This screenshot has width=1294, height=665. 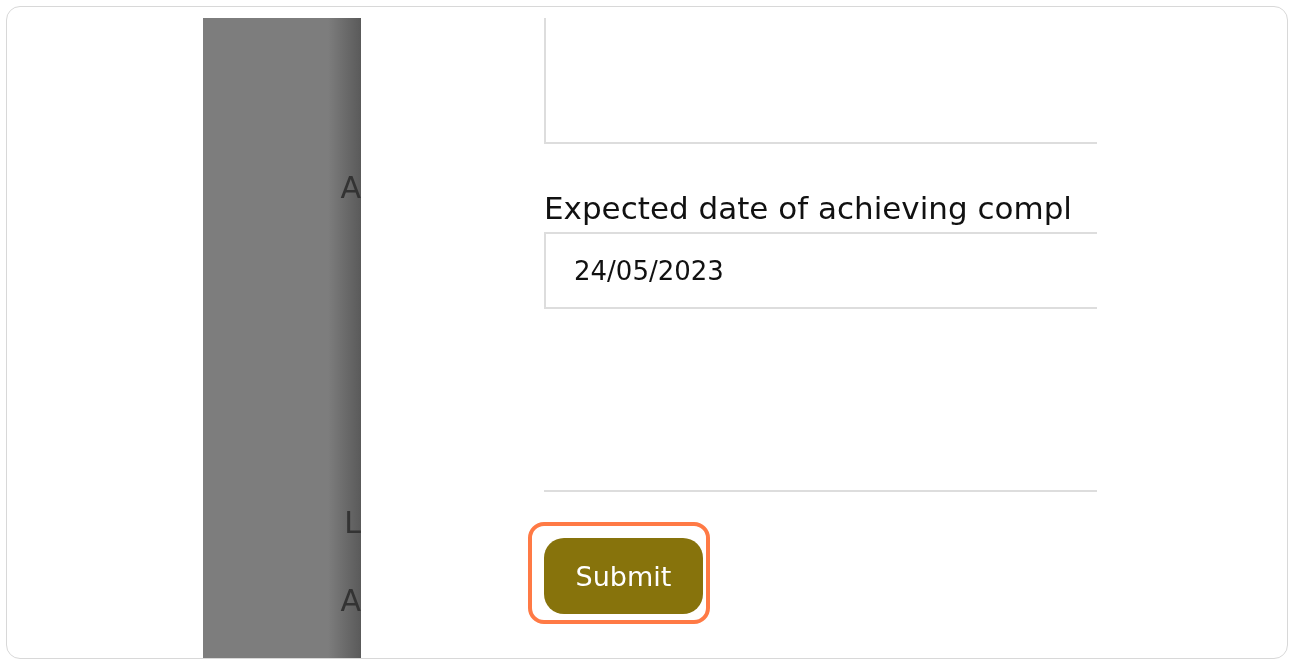 What do you see at coordinates (820, 81) in the screenshot?
I see `comment-field` at bounding box center [820, 81].